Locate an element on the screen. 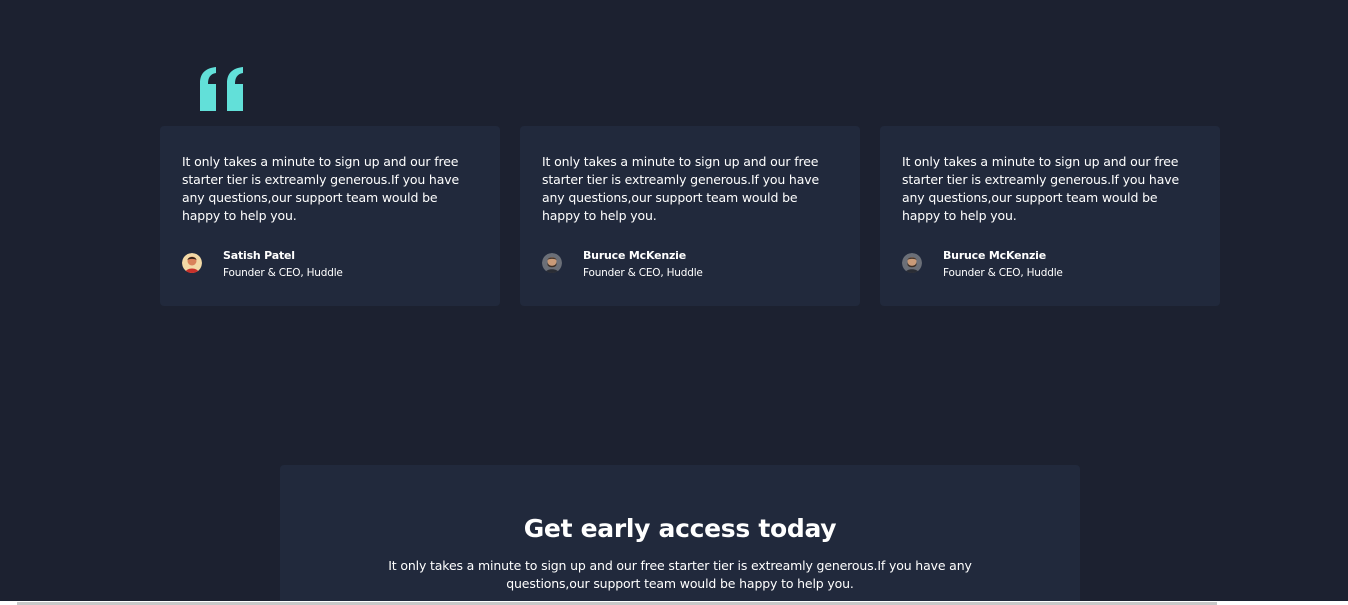 The image size is (1348, 605). quote-mark-icon is located at coordinates (221, 89).